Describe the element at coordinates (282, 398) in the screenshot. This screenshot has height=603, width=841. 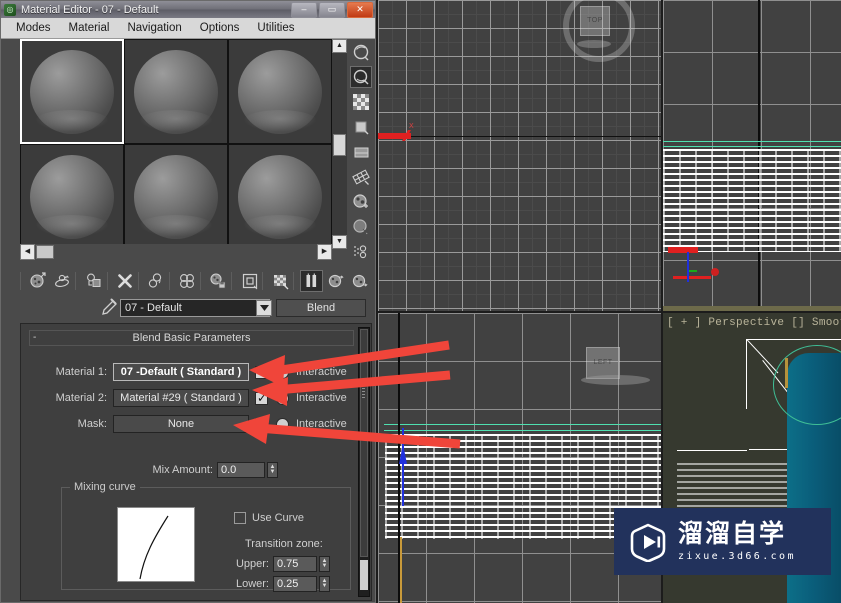
I see `material-2-interactive-radio` at that location.